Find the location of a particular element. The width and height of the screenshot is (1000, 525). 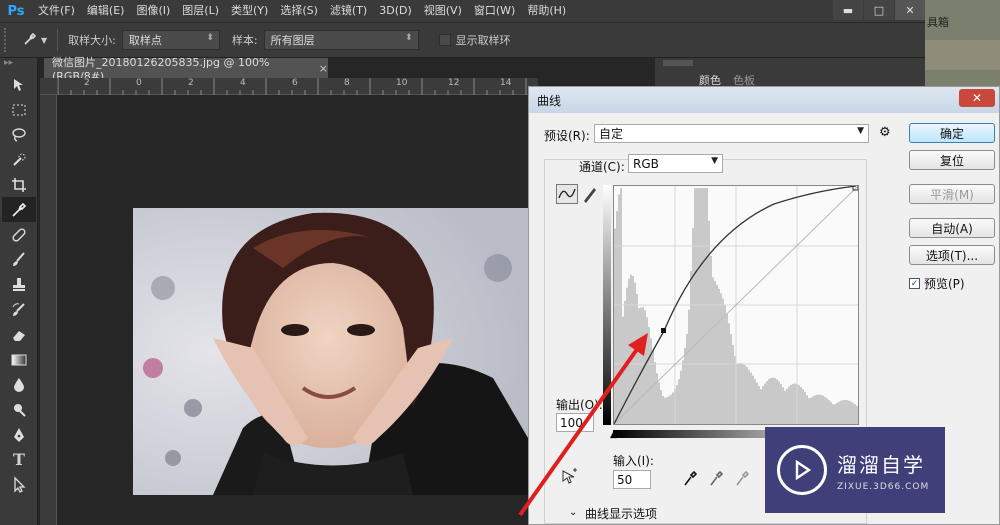

output-label: 输出(O): is located at coordinates (579, 405).